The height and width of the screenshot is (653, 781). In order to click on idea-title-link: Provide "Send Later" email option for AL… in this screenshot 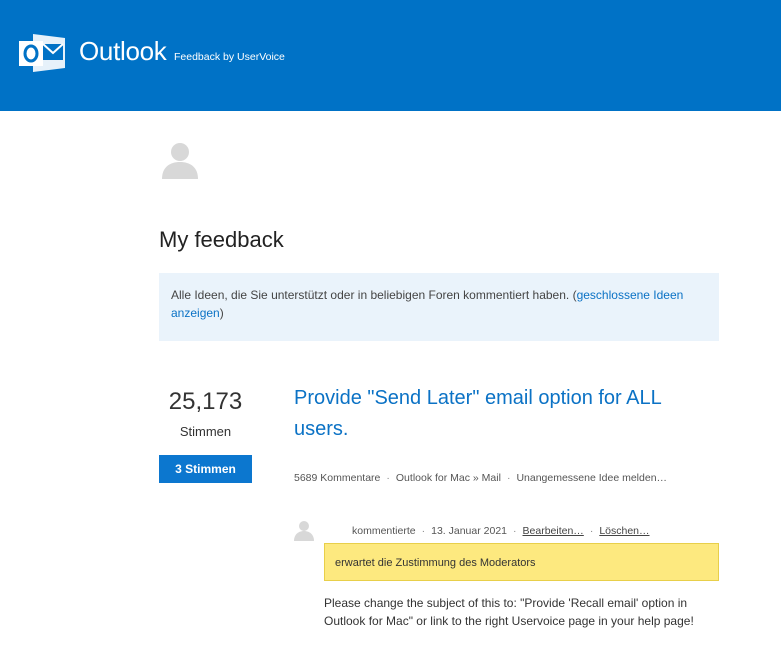, I will do `click(504, 414)`.